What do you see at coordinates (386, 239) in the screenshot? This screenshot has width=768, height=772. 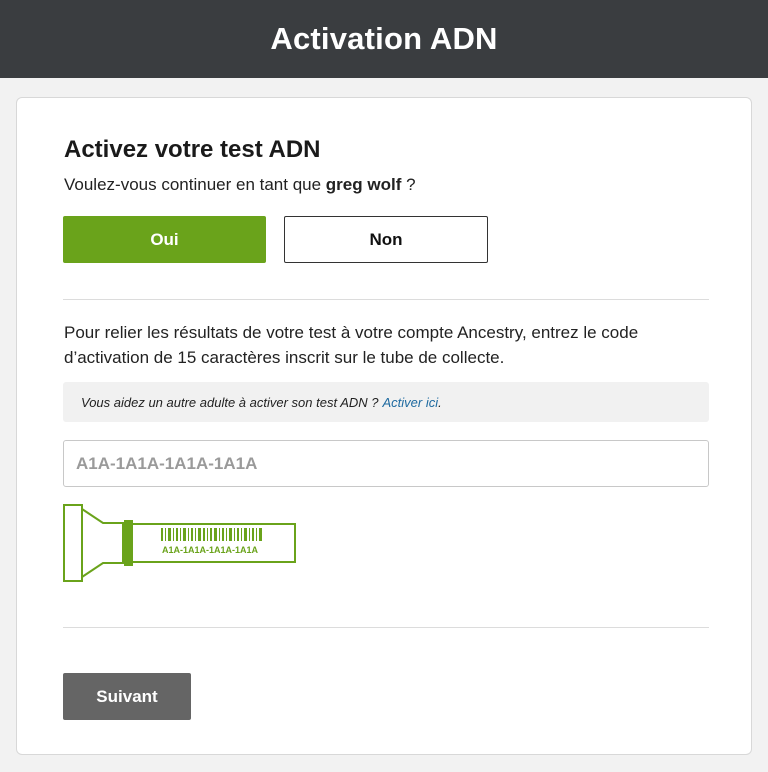 I see `no-button: Non` at bounding box center [386, 239].